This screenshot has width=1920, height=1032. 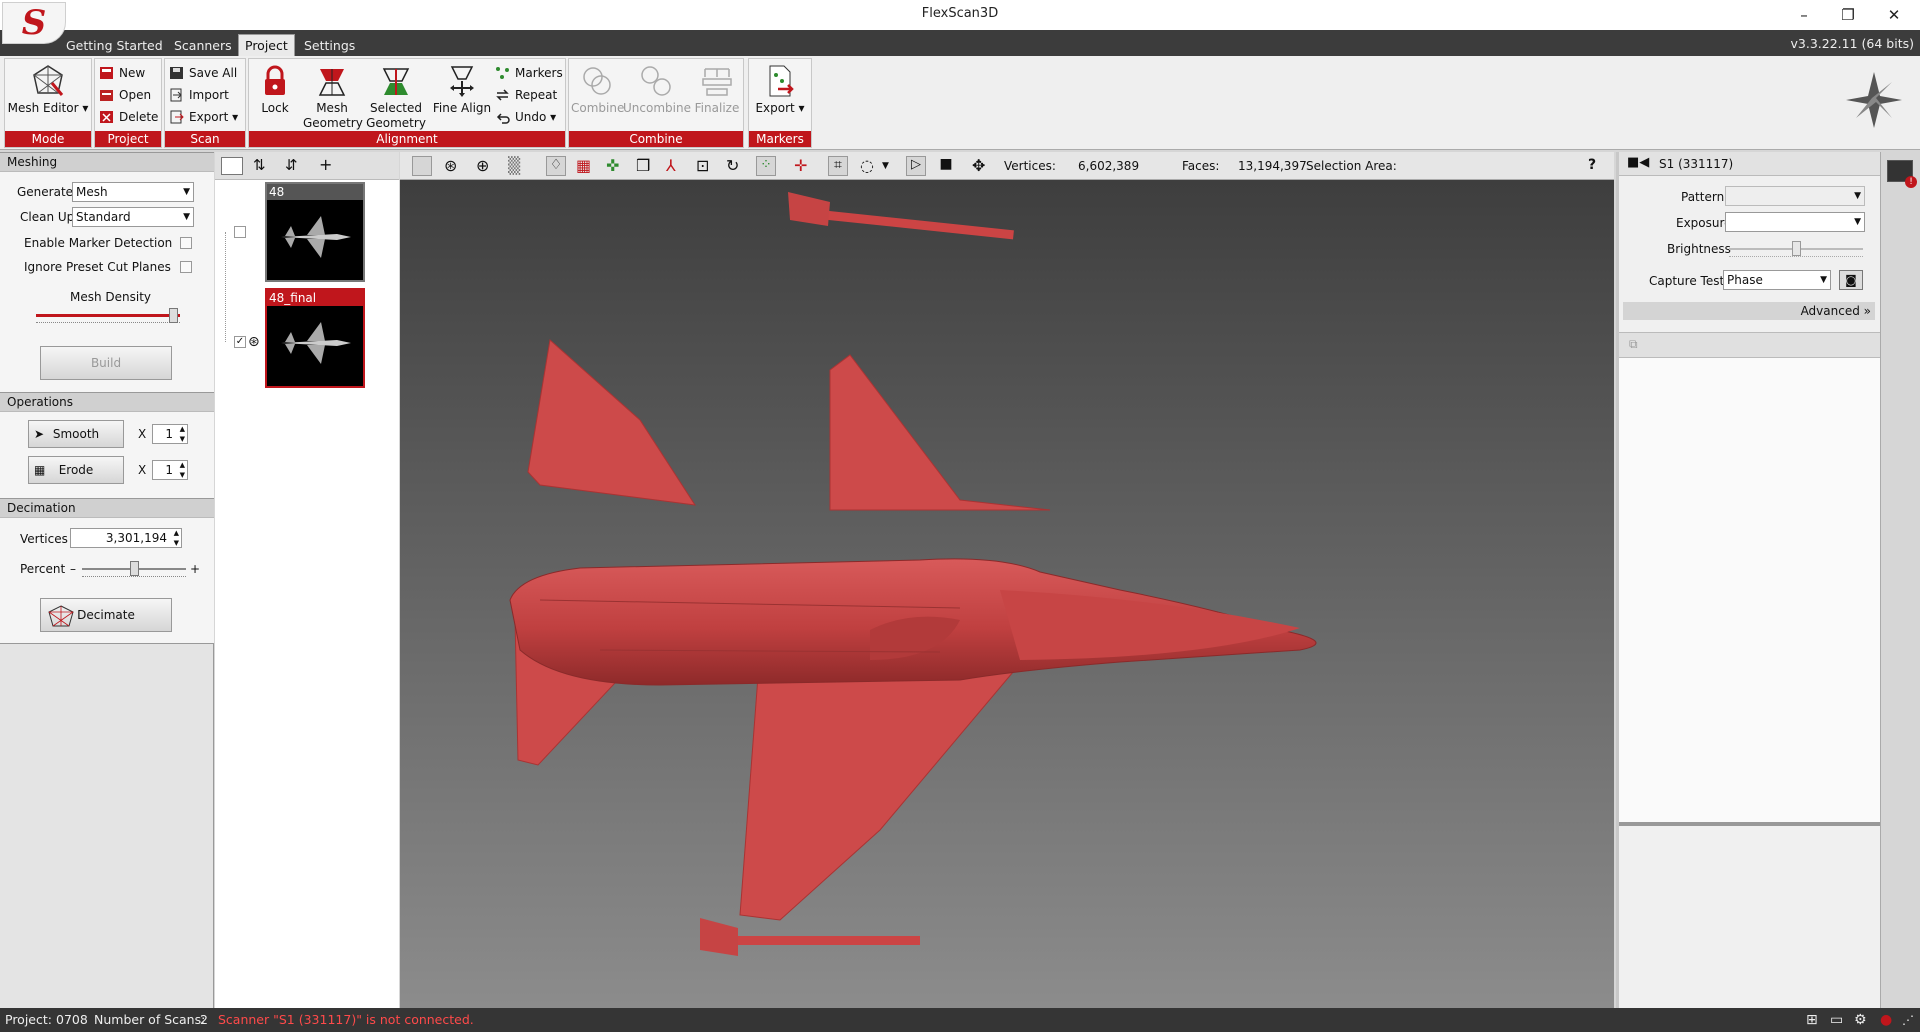 What do you see at coordinates (333, 123) in the screenshot?
I see `mesh-geometry-label-2: Geometry` at bounding box center [333, 123].